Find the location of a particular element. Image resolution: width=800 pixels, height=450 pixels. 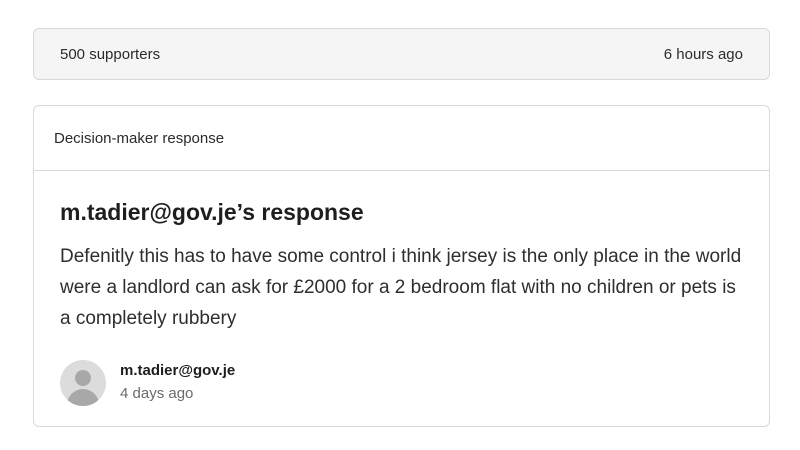

response-title: m.tadier@gov.je’s response is located at coordinates (212, 212).